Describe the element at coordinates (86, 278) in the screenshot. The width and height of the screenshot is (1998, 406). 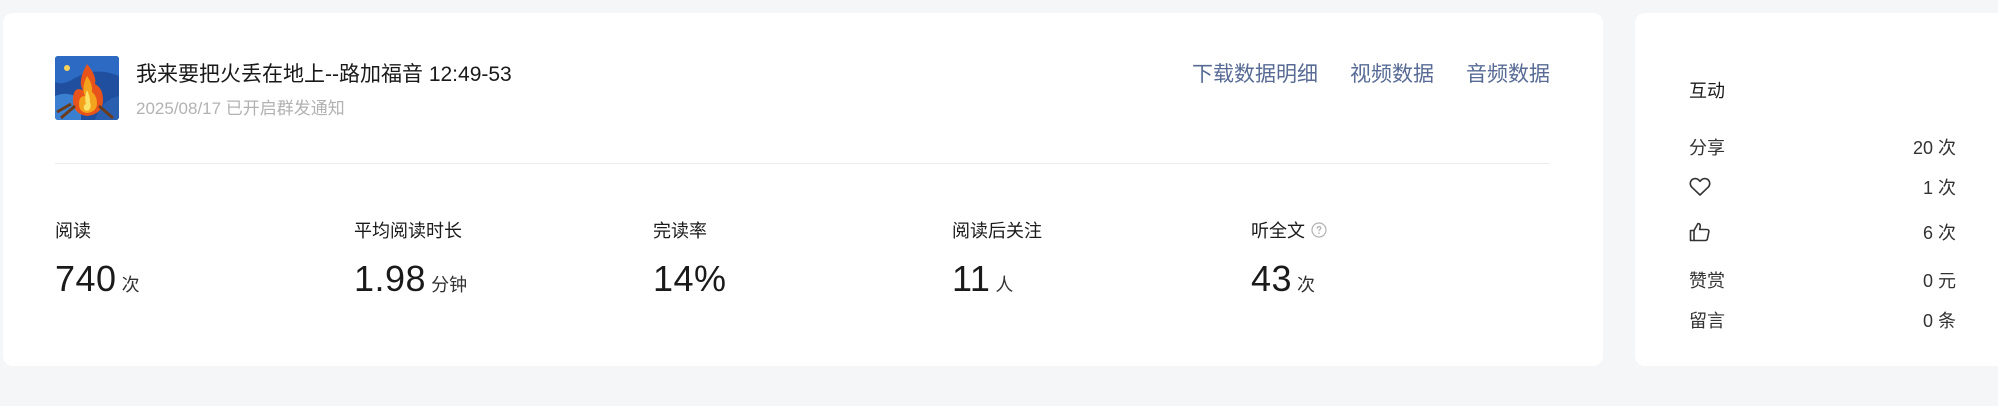
I see `stat-value: 740` at that location.